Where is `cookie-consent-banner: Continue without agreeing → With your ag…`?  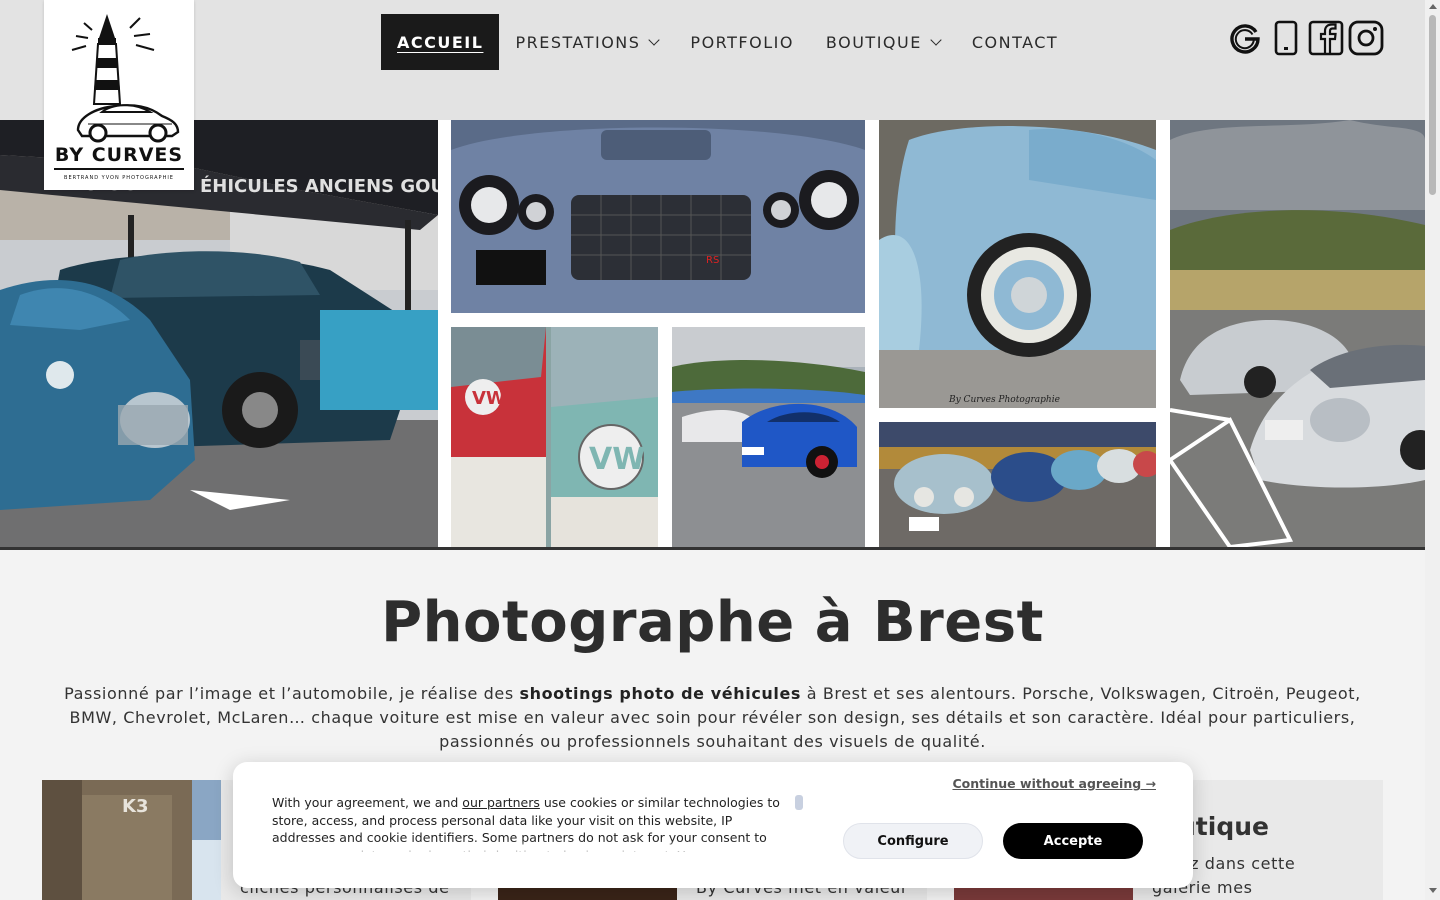 cookie-consent-banner: Continue without agreeing → With your ag… is located at coordinates (713, 825).